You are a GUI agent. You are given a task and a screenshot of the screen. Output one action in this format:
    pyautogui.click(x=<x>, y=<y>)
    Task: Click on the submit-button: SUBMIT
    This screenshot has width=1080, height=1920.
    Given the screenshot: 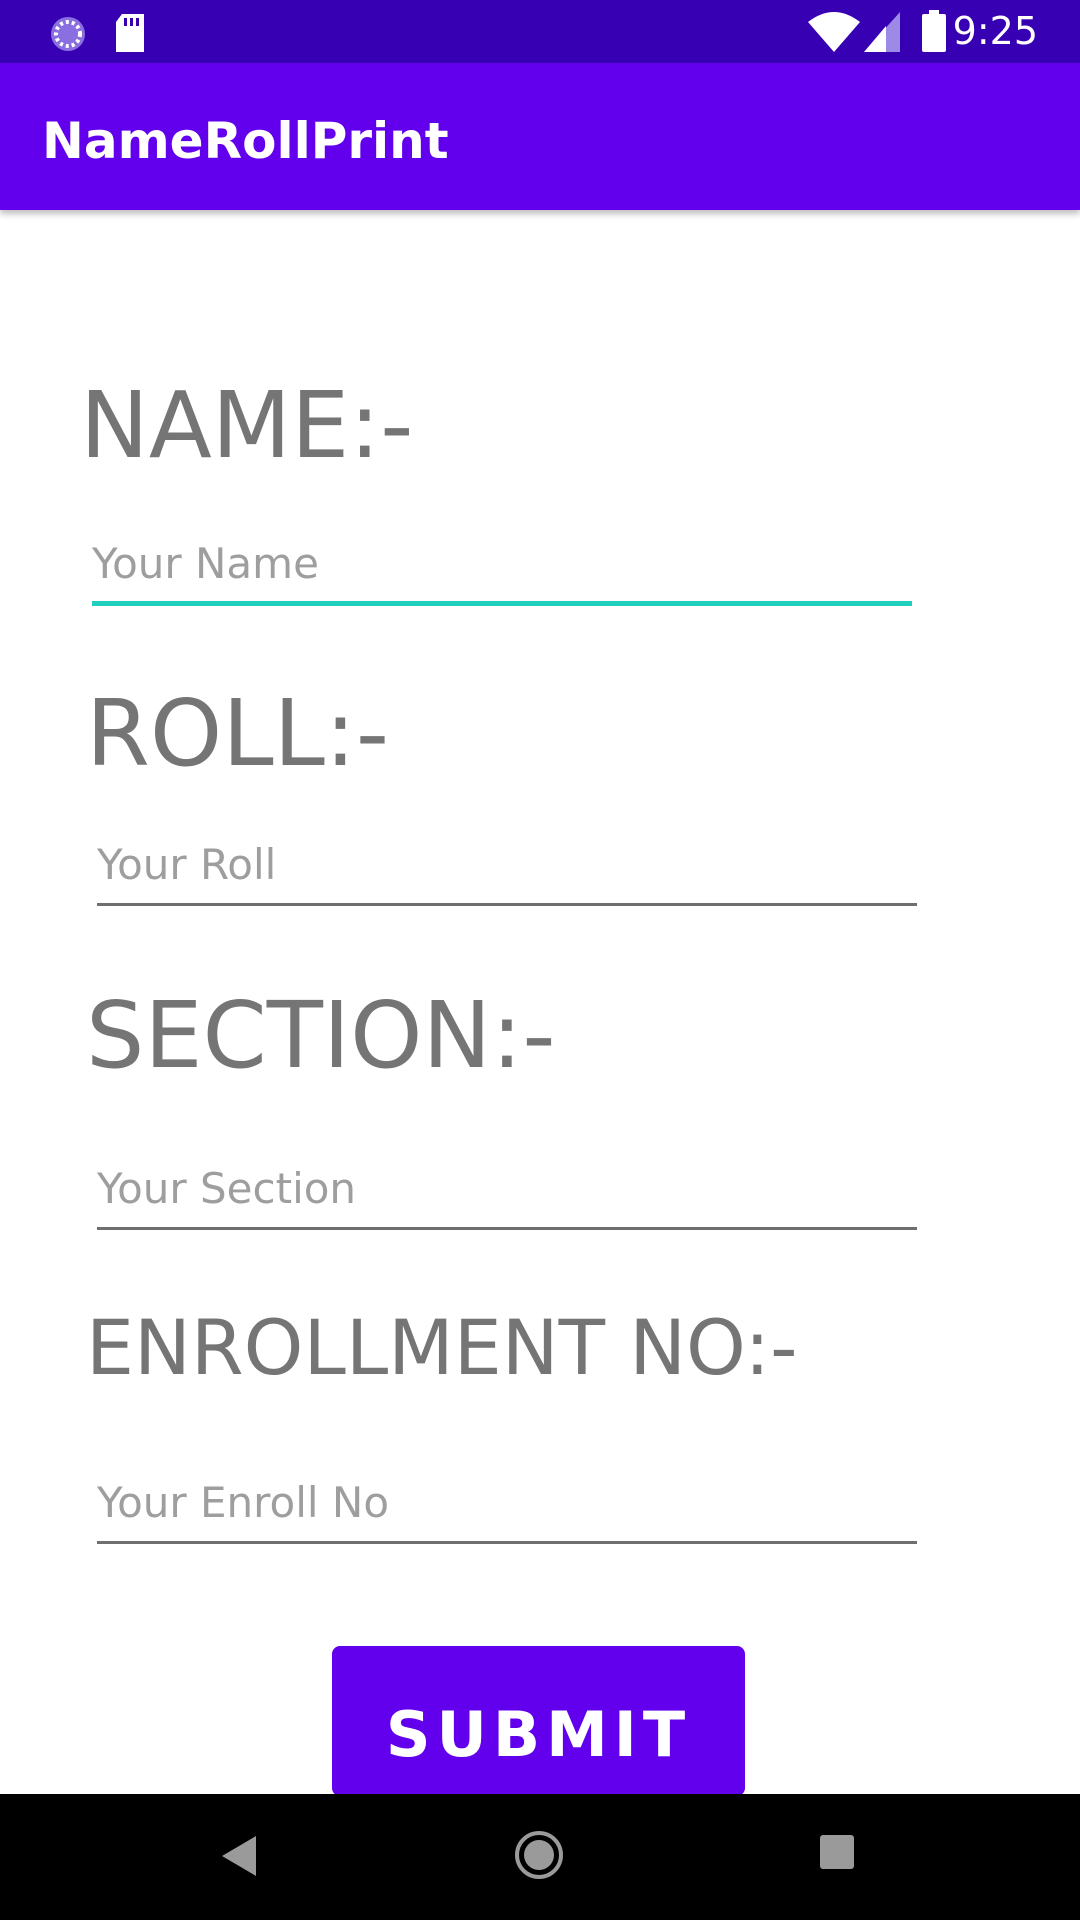 What is the action you would take?
    pyautogui.click(x=538, y=1721)
    